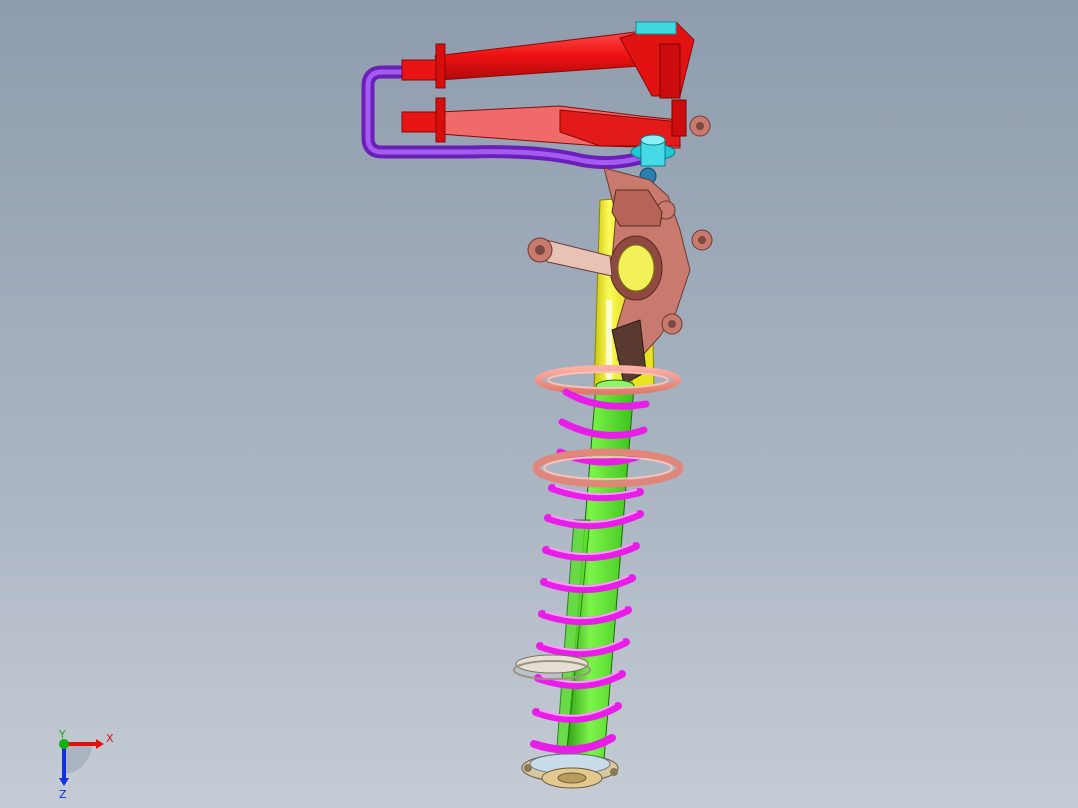 Image resolution: width=1078 pixels, height=808 pixels. I want to click on upper-control-arm, so click(548, 60).